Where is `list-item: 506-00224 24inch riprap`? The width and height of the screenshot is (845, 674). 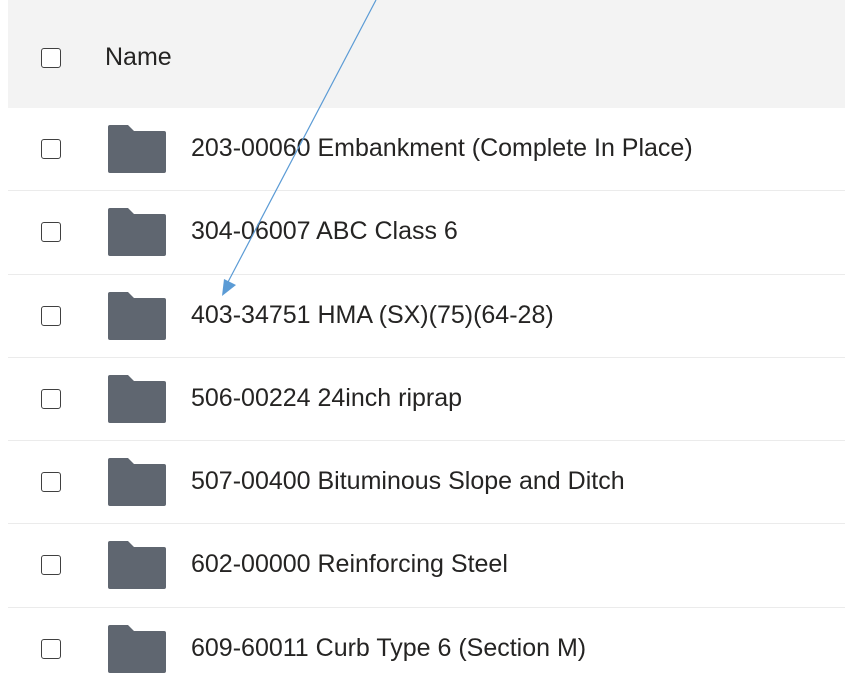
list-item: 506-00224 24inch riprap is located at coordinates (426, 400).